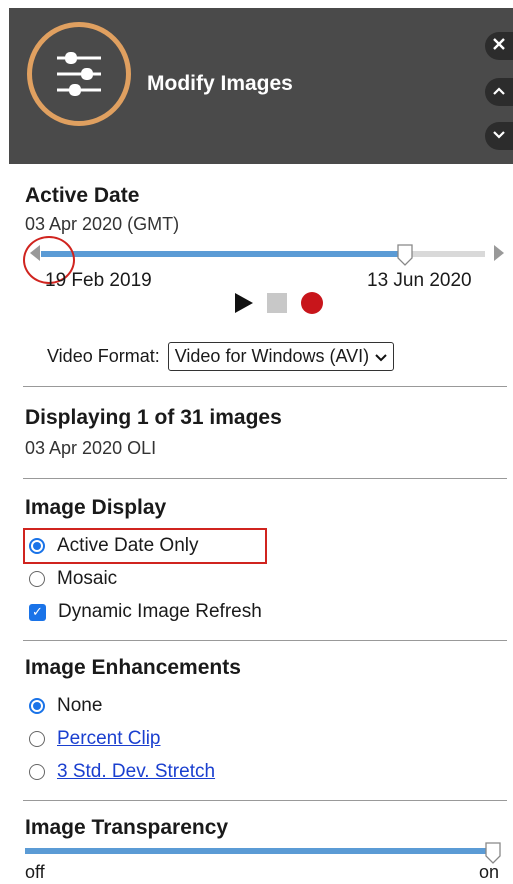  Describe the element at coordinates (133, 667) in the screenshot. I see `image-enhancements-heading: Image Enhancements` at that location.